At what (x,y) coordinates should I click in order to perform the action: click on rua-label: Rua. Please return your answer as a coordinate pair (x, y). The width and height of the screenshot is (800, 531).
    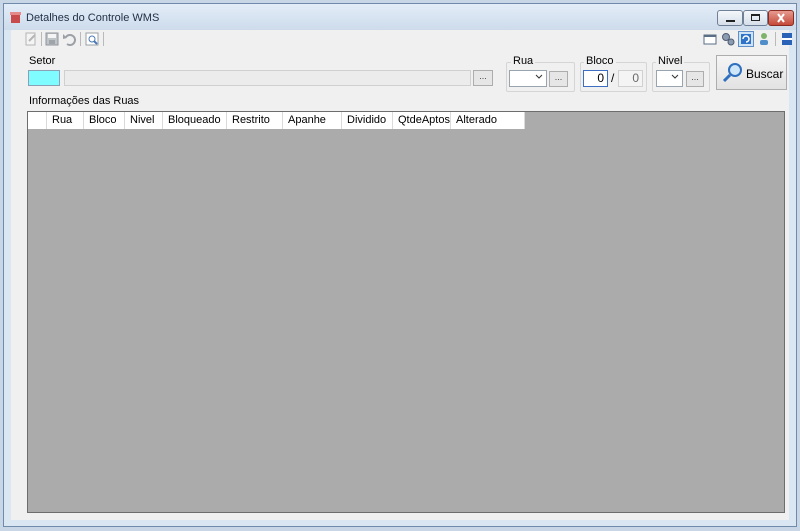
    Looking at the image, I should click on (523, 61).